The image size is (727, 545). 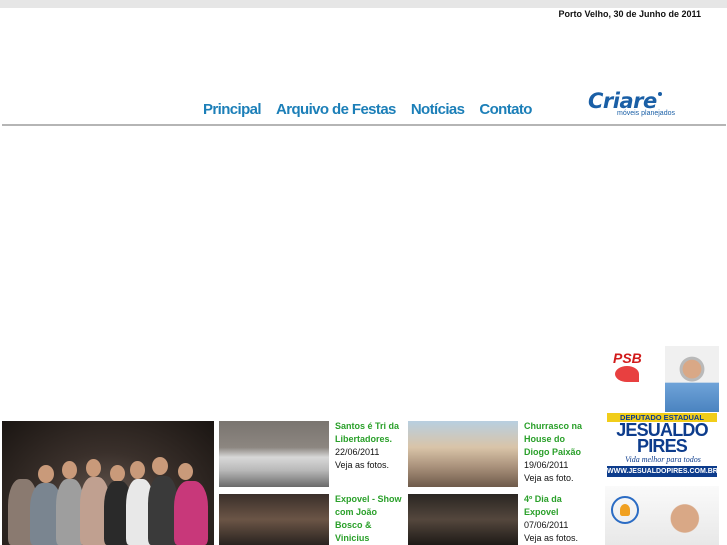 I want to click on nav-arquivo-de-festas: Arquivo de Festas, so click(x=336, y=109).